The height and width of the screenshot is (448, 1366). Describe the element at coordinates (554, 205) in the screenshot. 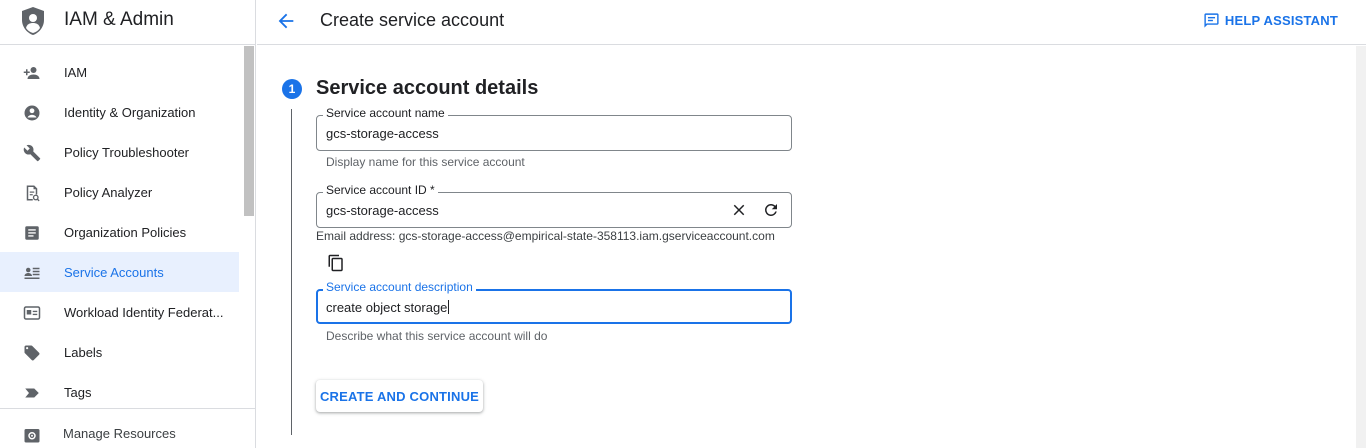

I see `service-account-id-field: Service account ID * gcs-storage-access` at that location.